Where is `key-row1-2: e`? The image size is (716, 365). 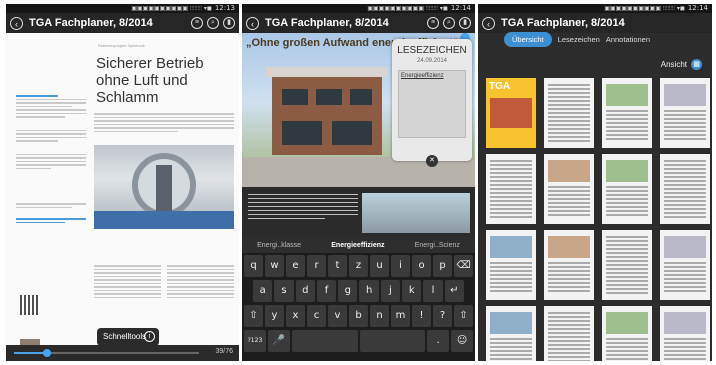
key-row1-2: e is located at coordinates (295, 266).